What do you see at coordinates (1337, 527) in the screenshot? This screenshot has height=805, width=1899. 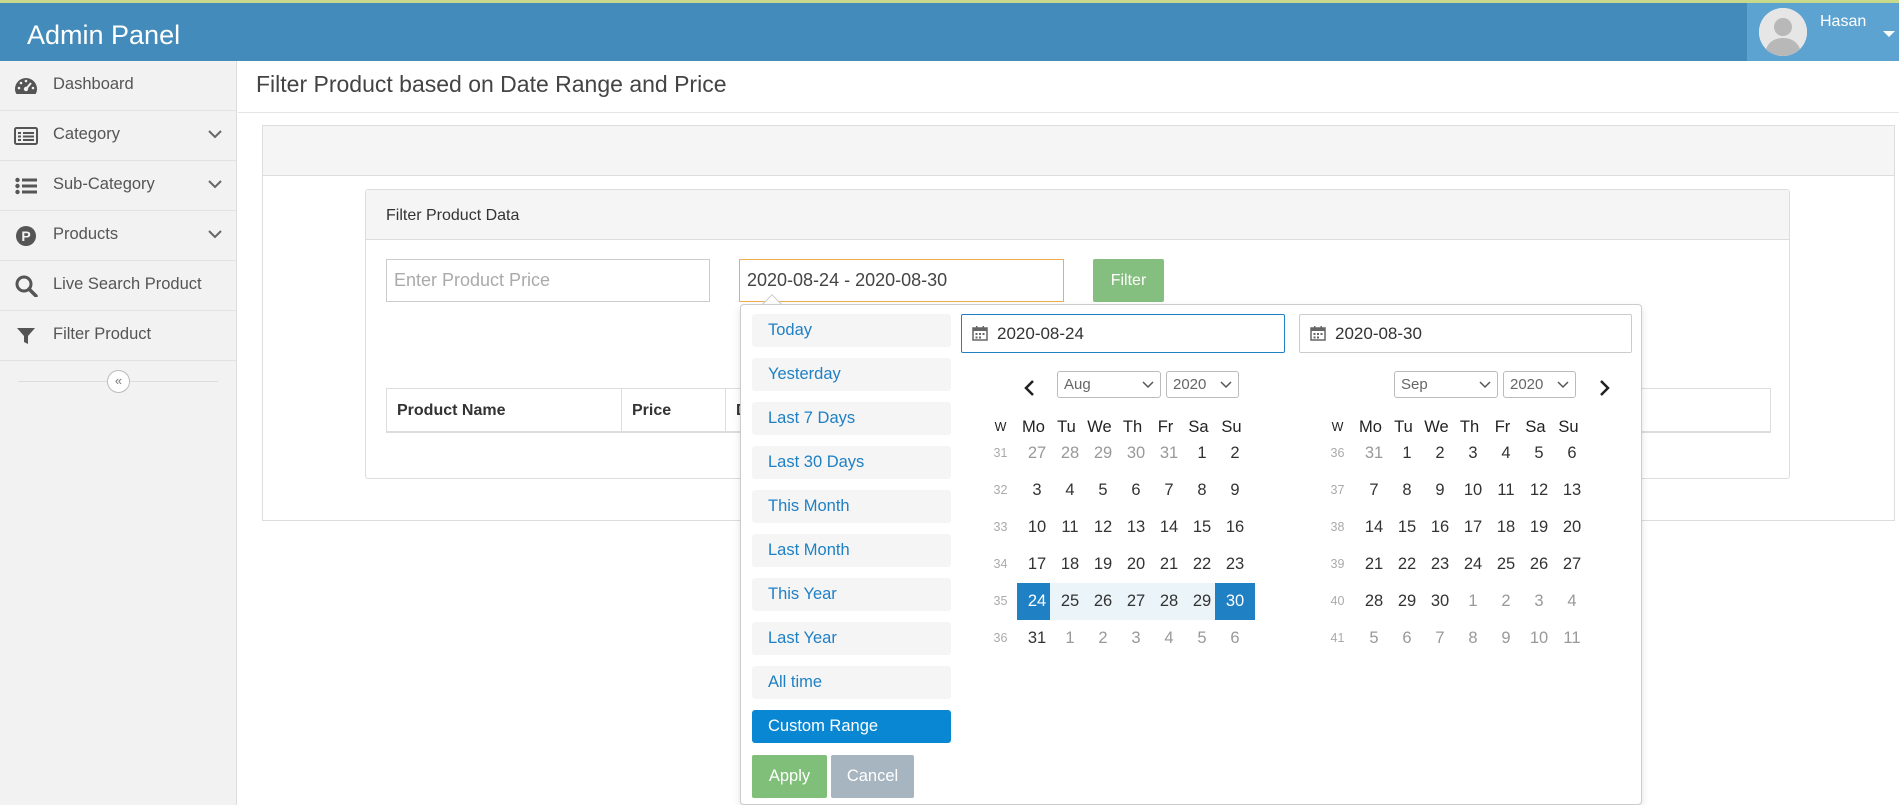 I see `week-number: 38` at bounding box center [1337, 527].